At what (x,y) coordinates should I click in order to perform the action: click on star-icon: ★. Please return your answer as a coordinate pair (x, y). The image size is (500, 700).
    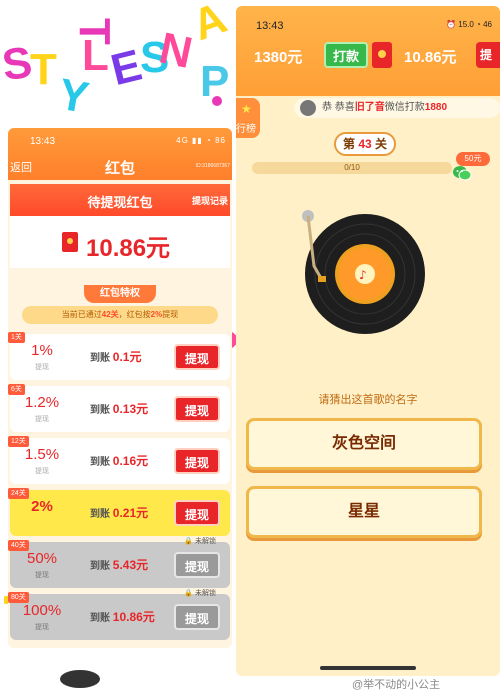
    Looking at the image, I should click on (246, 109).